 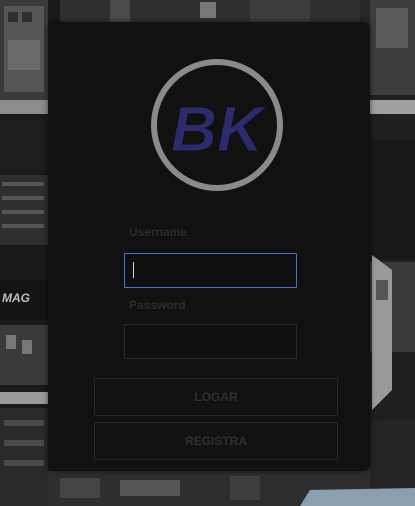 I want to click on username-input, so click(x=210, y=270).